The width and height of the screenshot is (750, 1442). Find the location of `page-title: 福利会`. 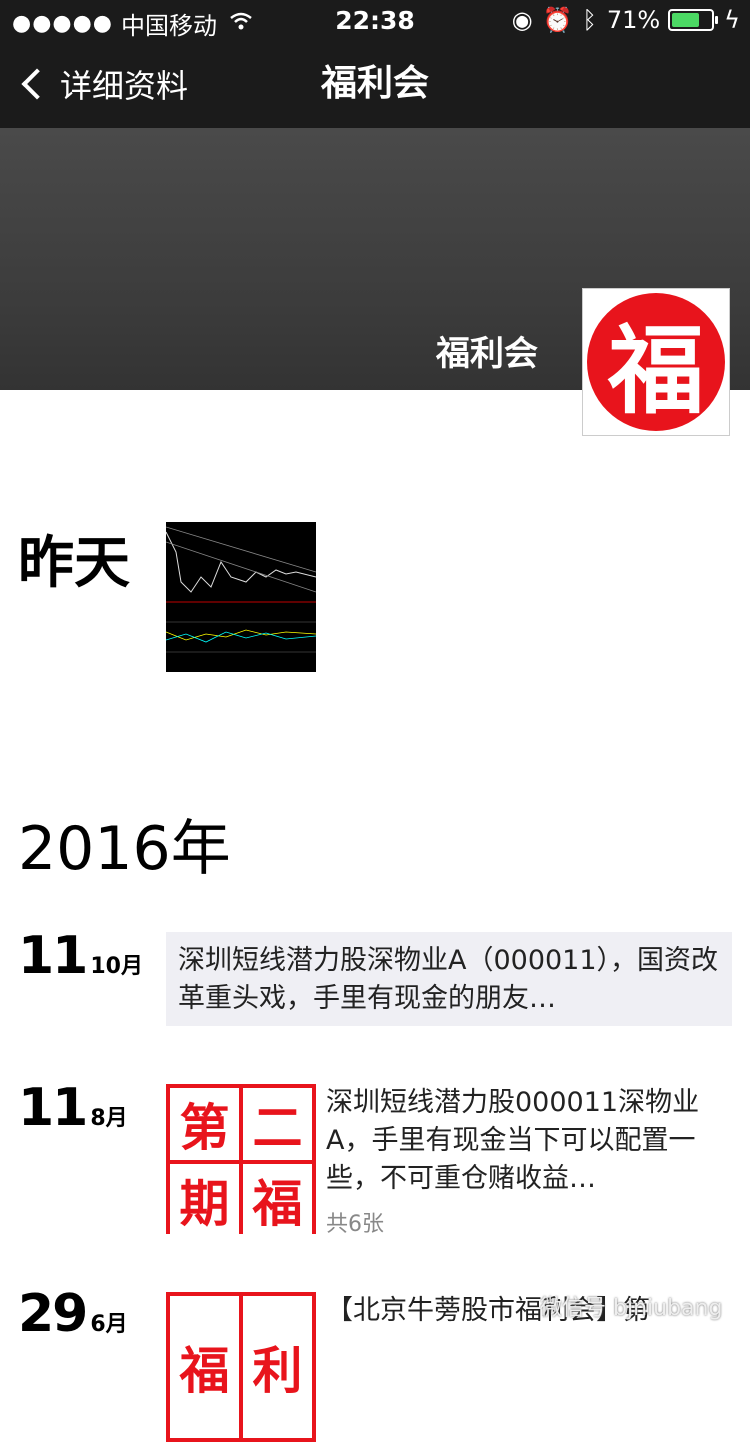

page-title: 福利会 is located at coordinates (374, 83).